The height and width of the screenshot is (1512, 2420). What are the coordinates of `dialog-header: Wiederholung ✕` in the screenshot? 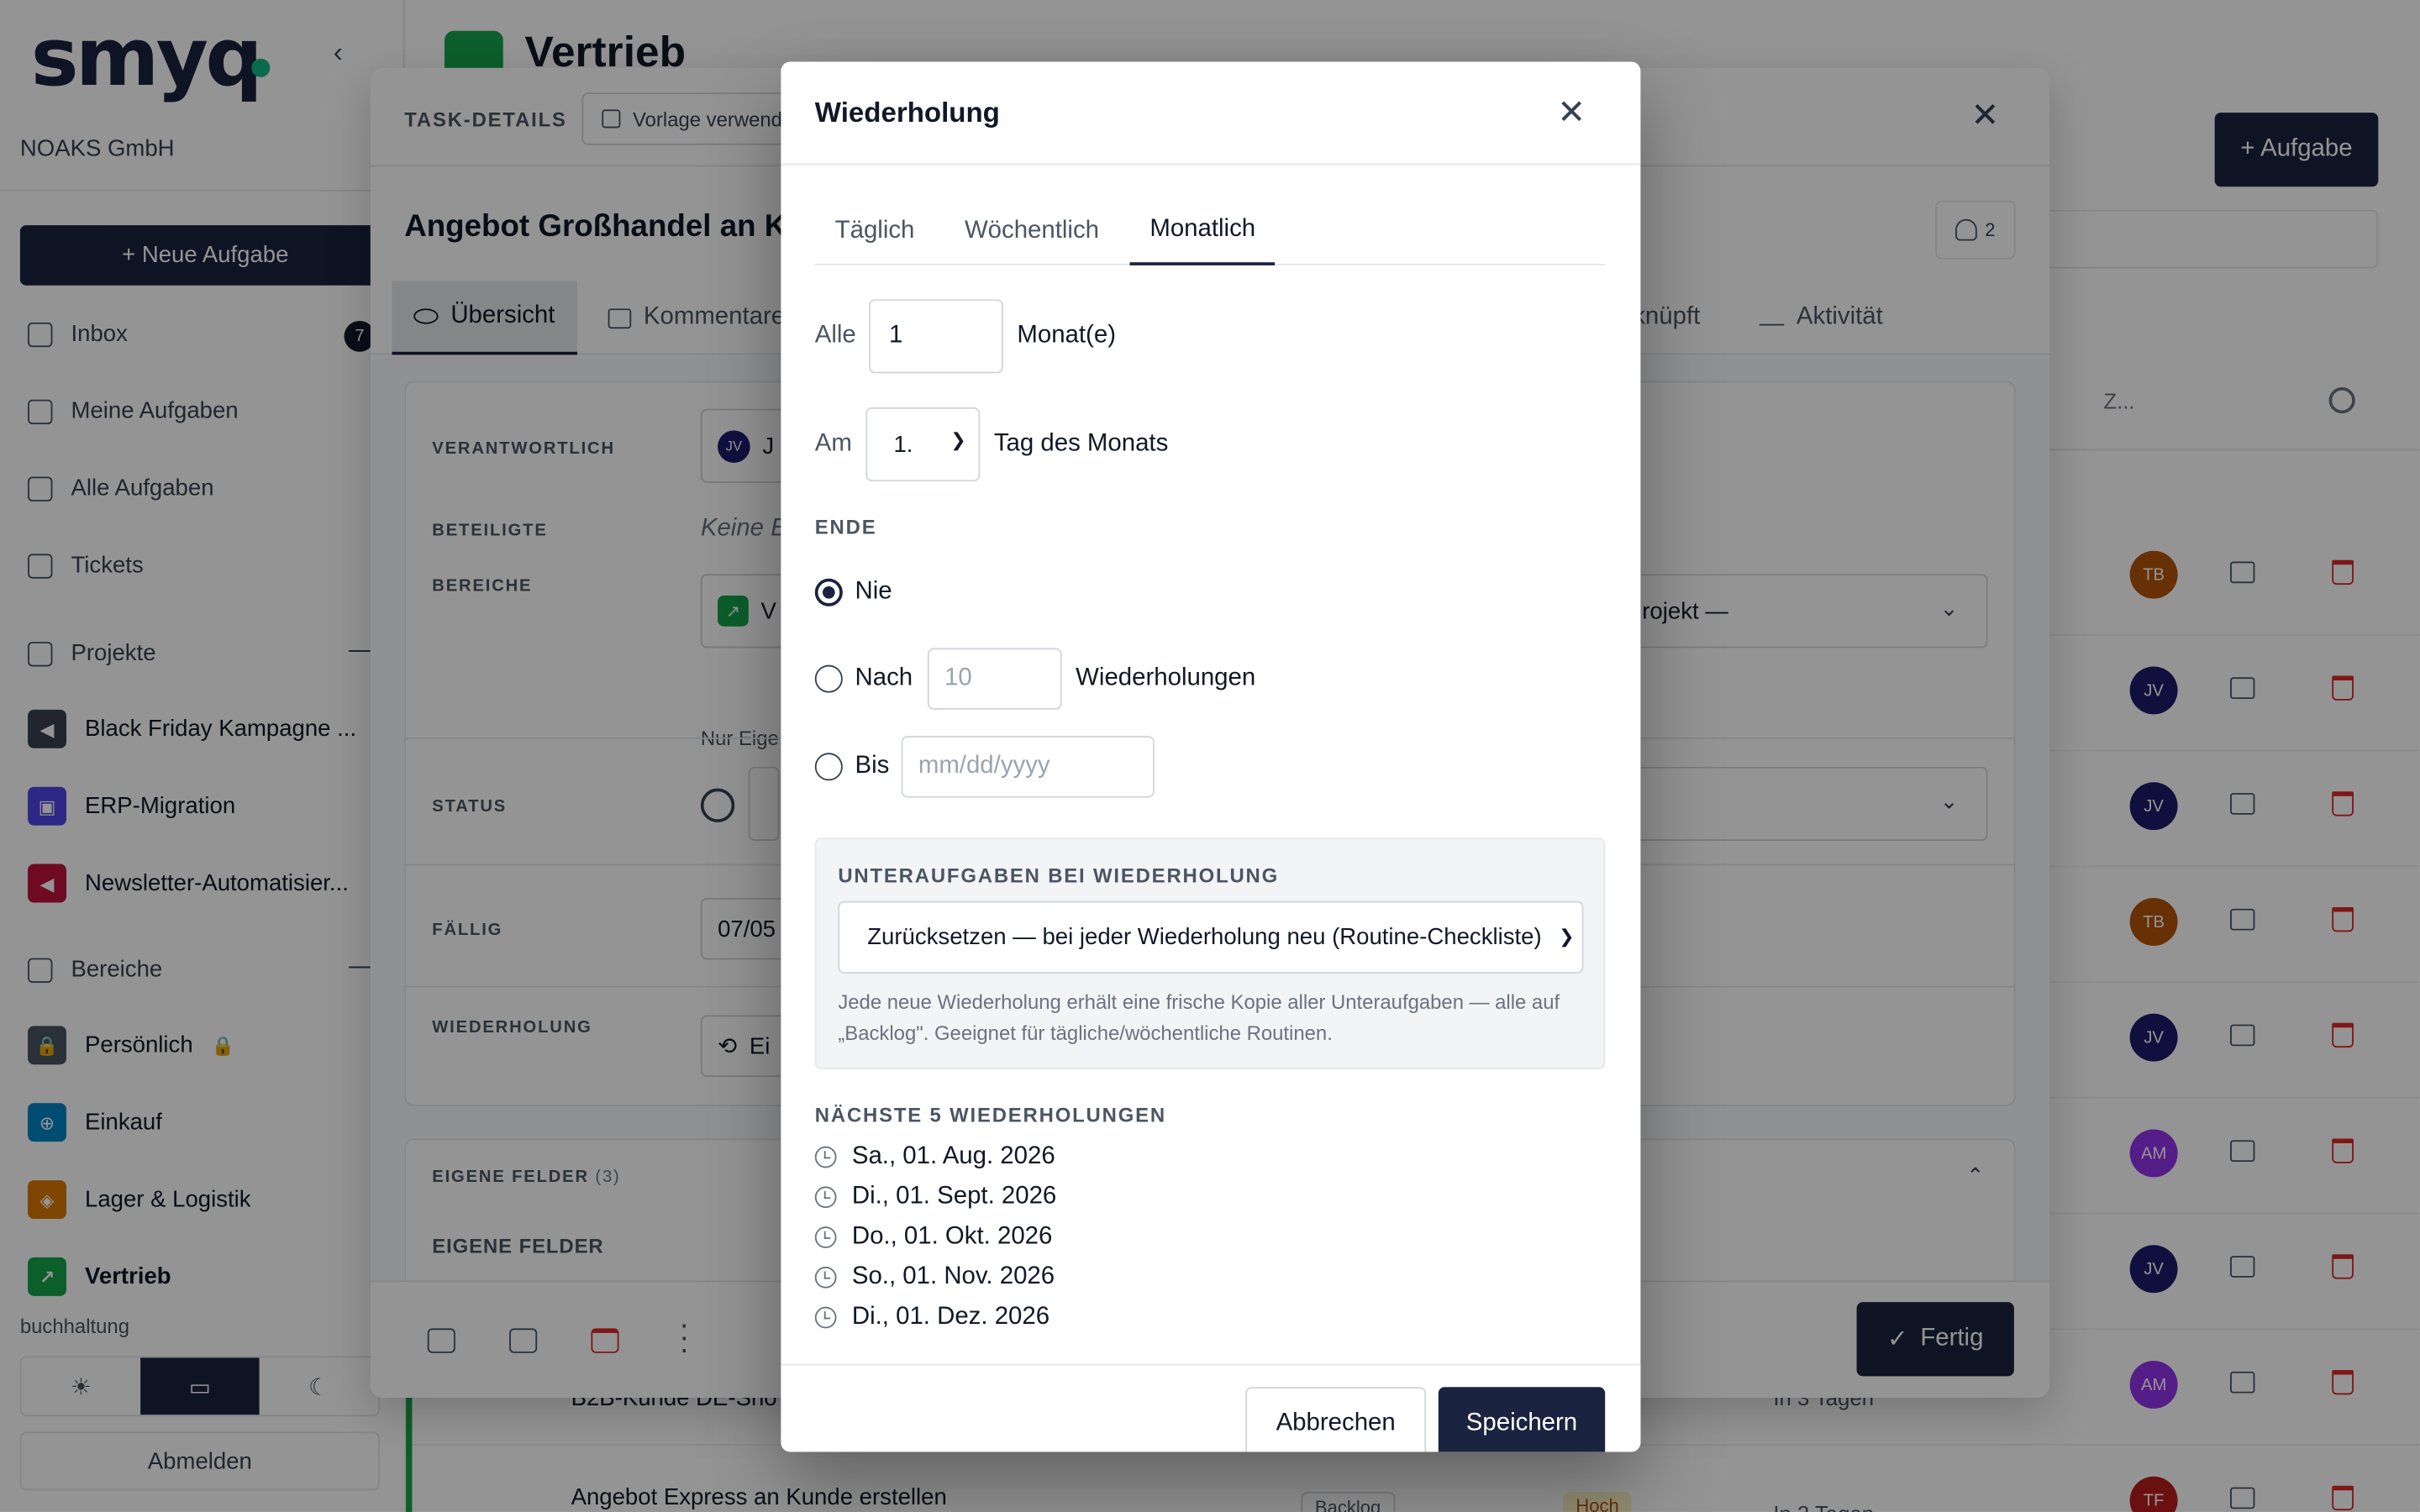 It's located at (1211, 113).